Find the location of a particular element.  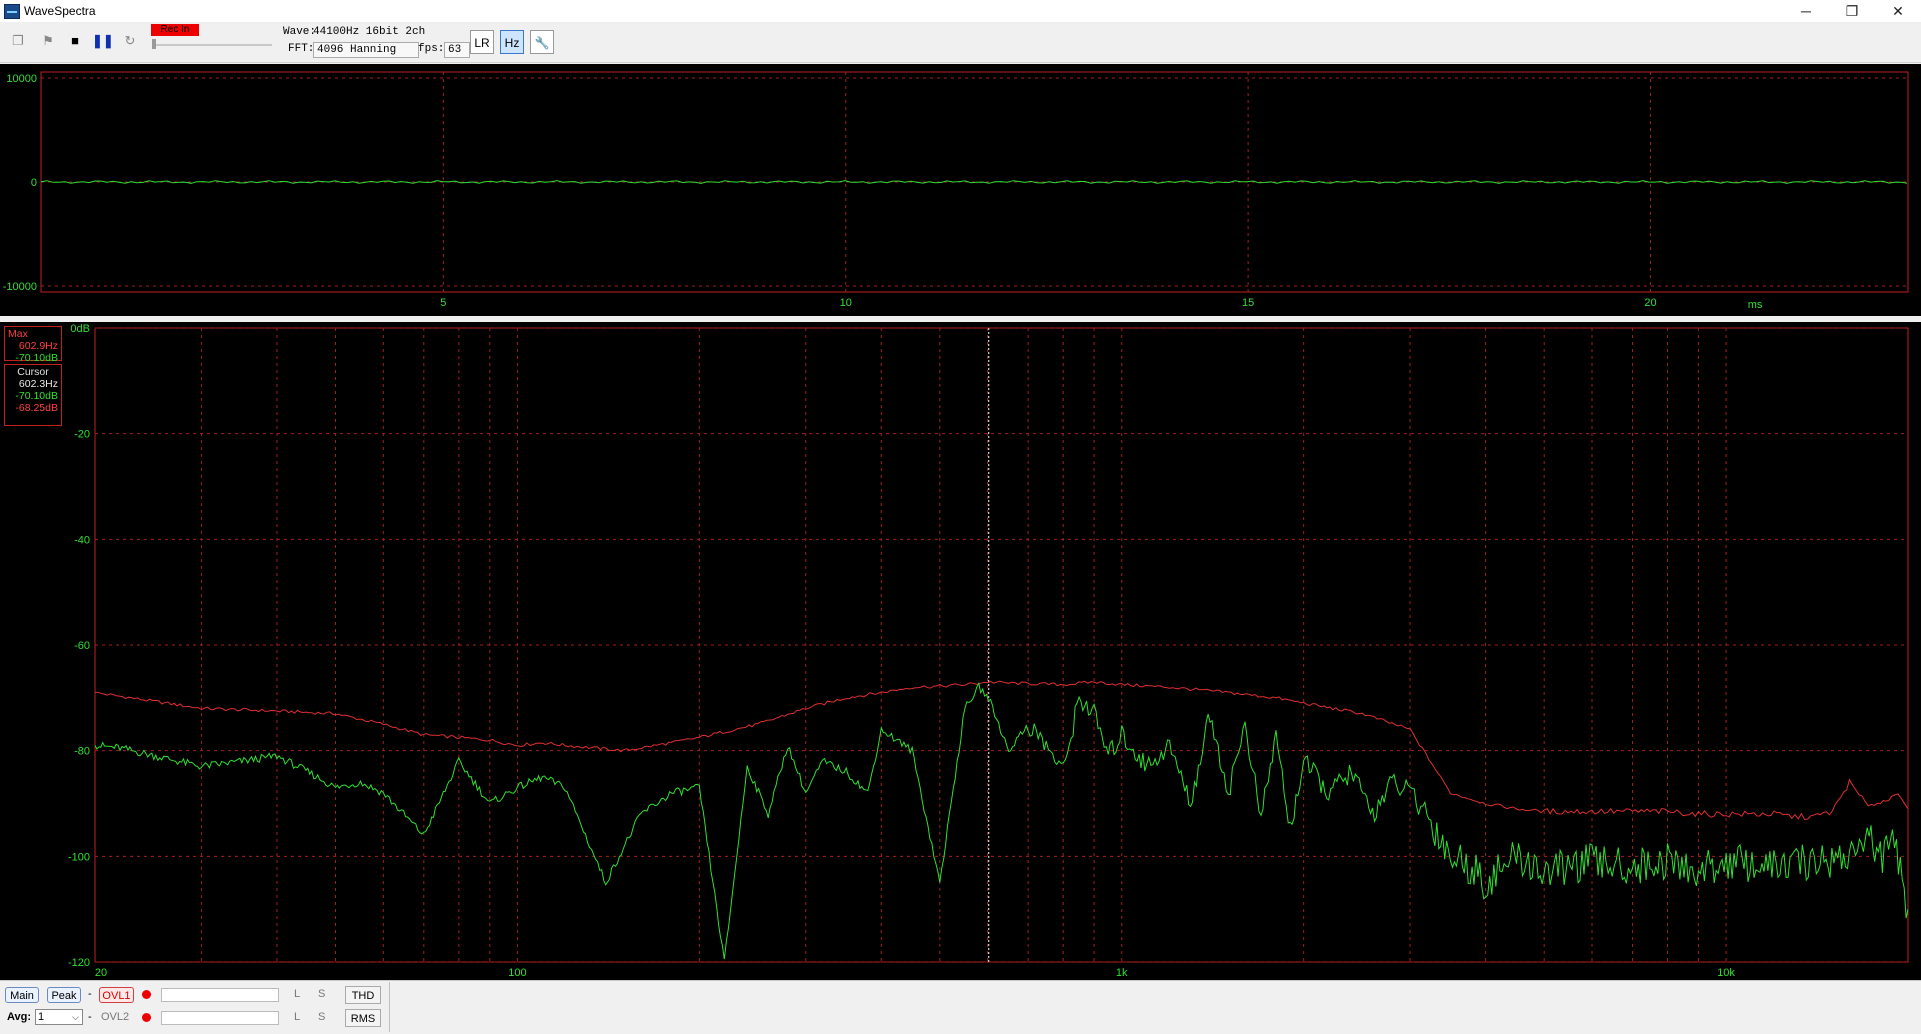

cursor-level-l: -70.10dB is located at coordinates (36, 396).